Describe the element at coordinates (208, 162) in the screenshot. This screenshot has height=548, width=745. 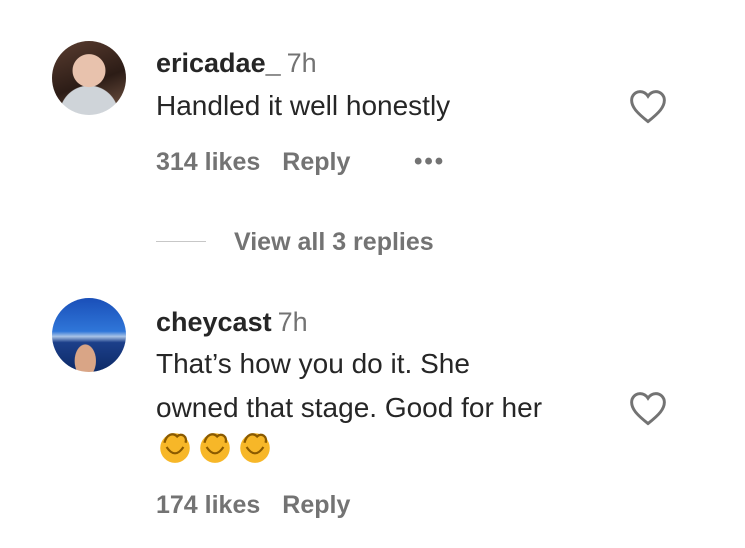
I see `like-count: 314 likes` at that location.